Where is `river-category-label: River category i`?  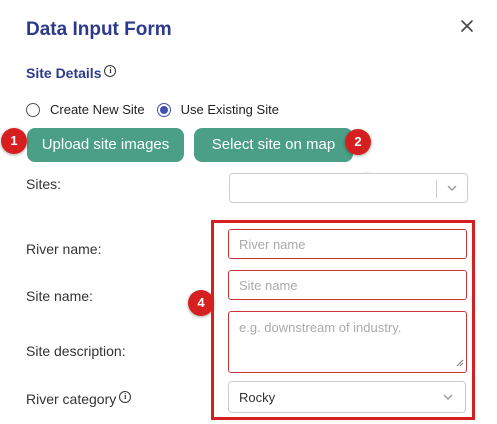 river-category-label: River category i is located at coordinates (79, 399).